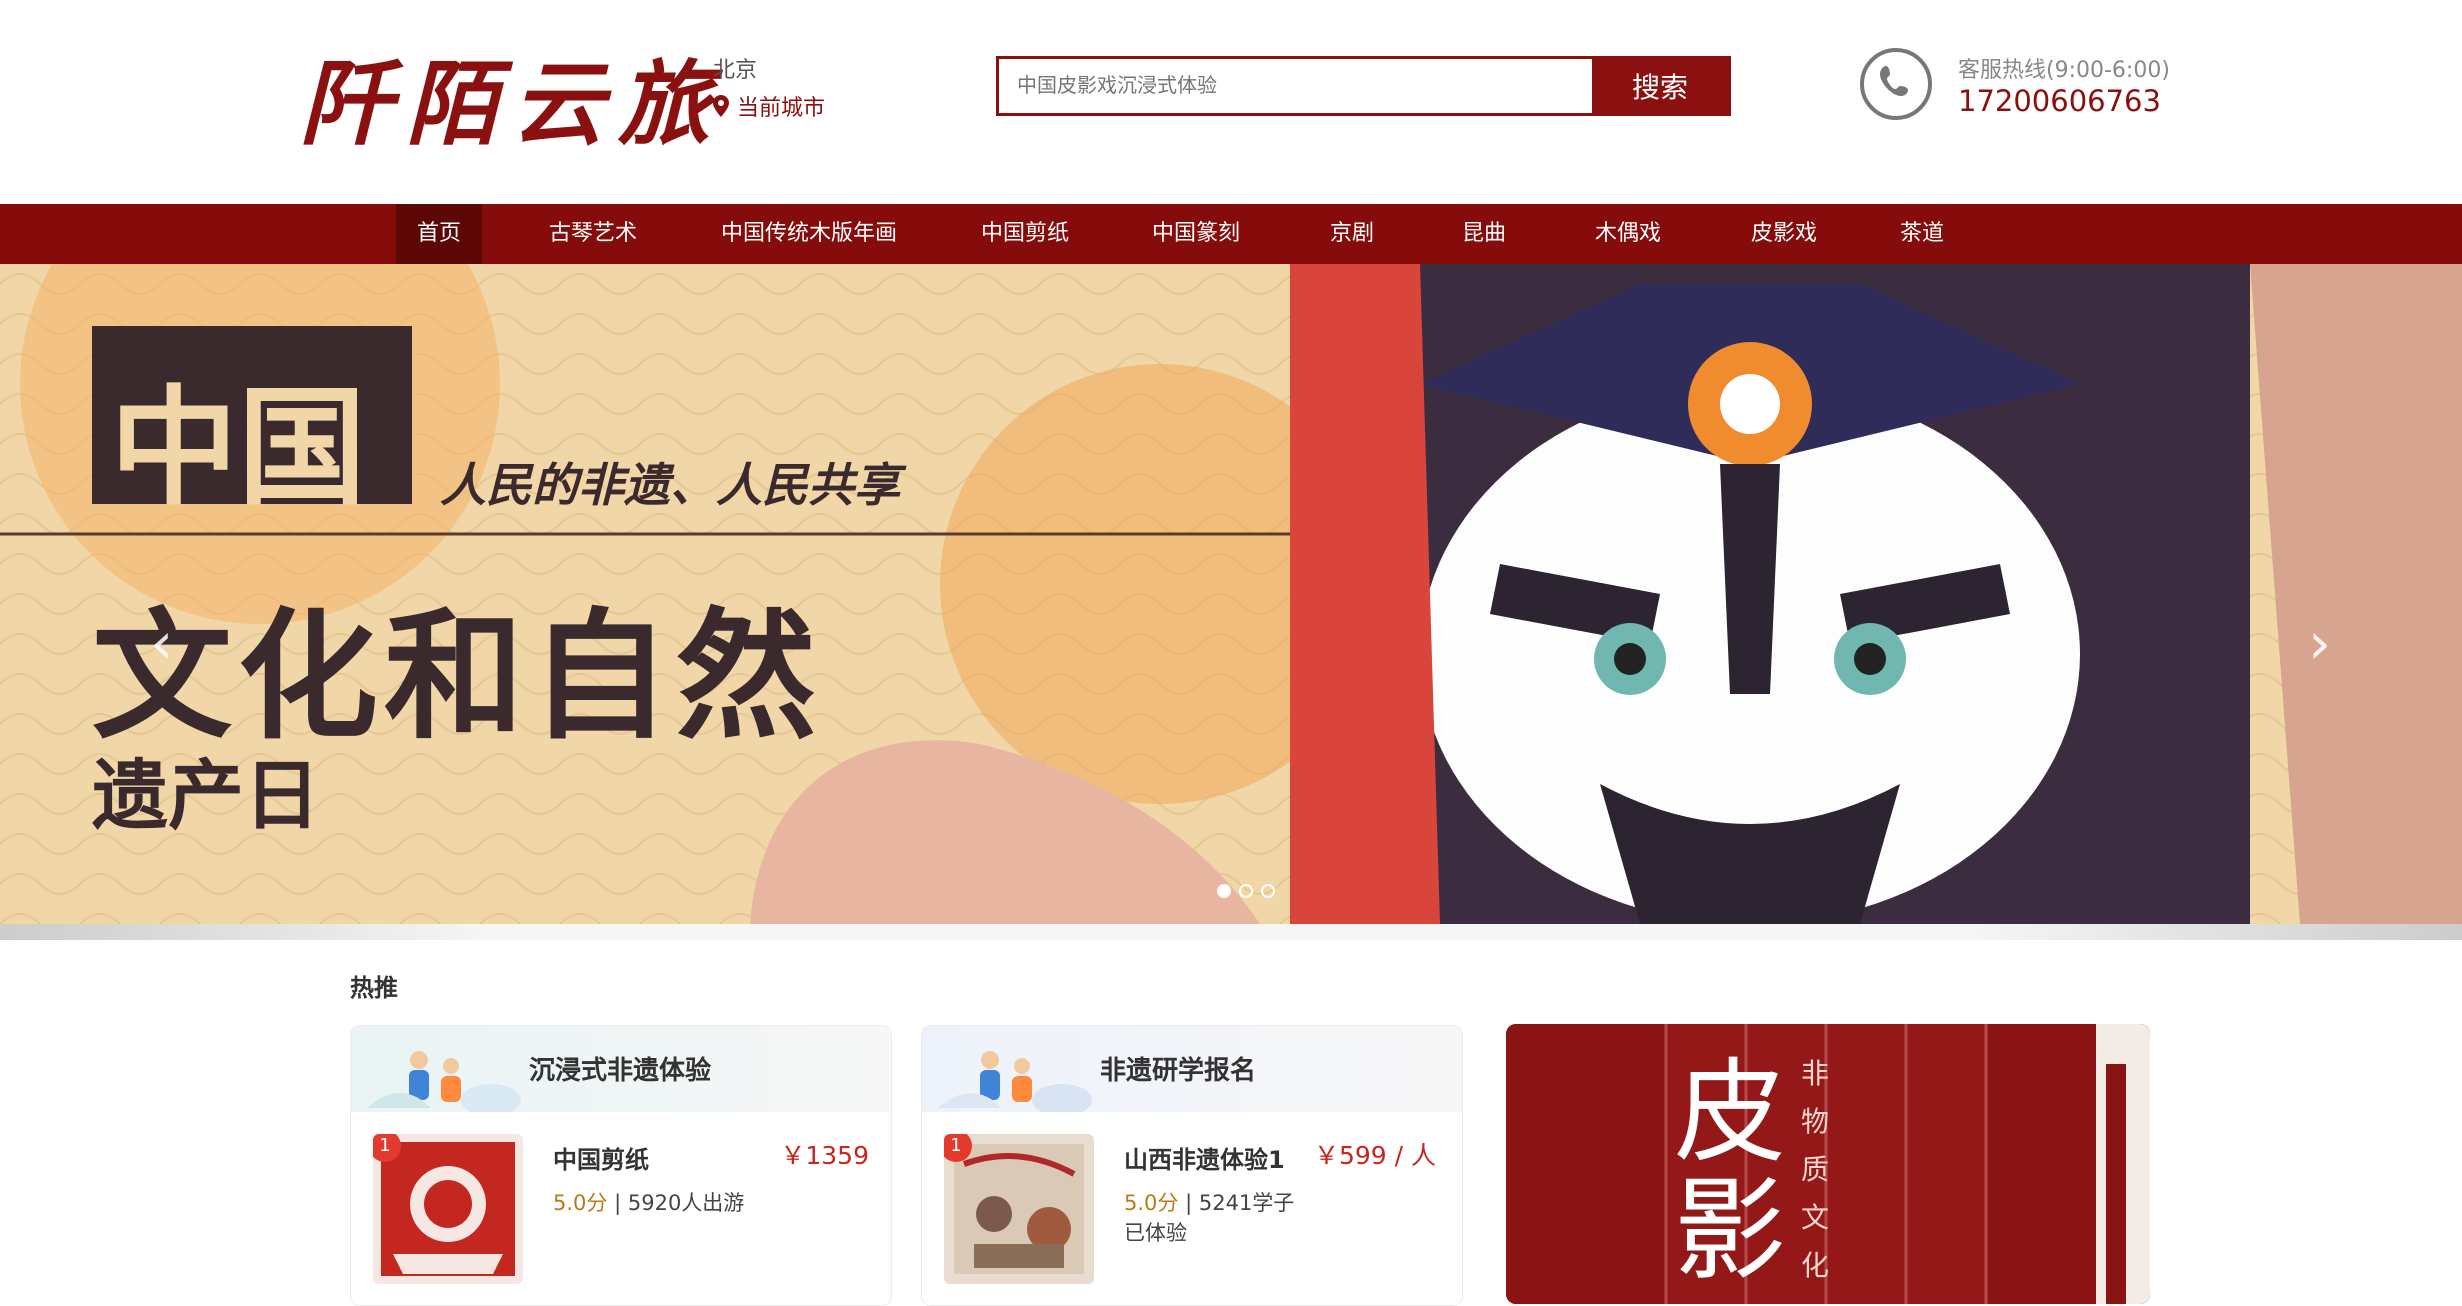 This screenshot has height=1306, width=2462. I want to click on banner-title-top: 中国, so click(238, 448).